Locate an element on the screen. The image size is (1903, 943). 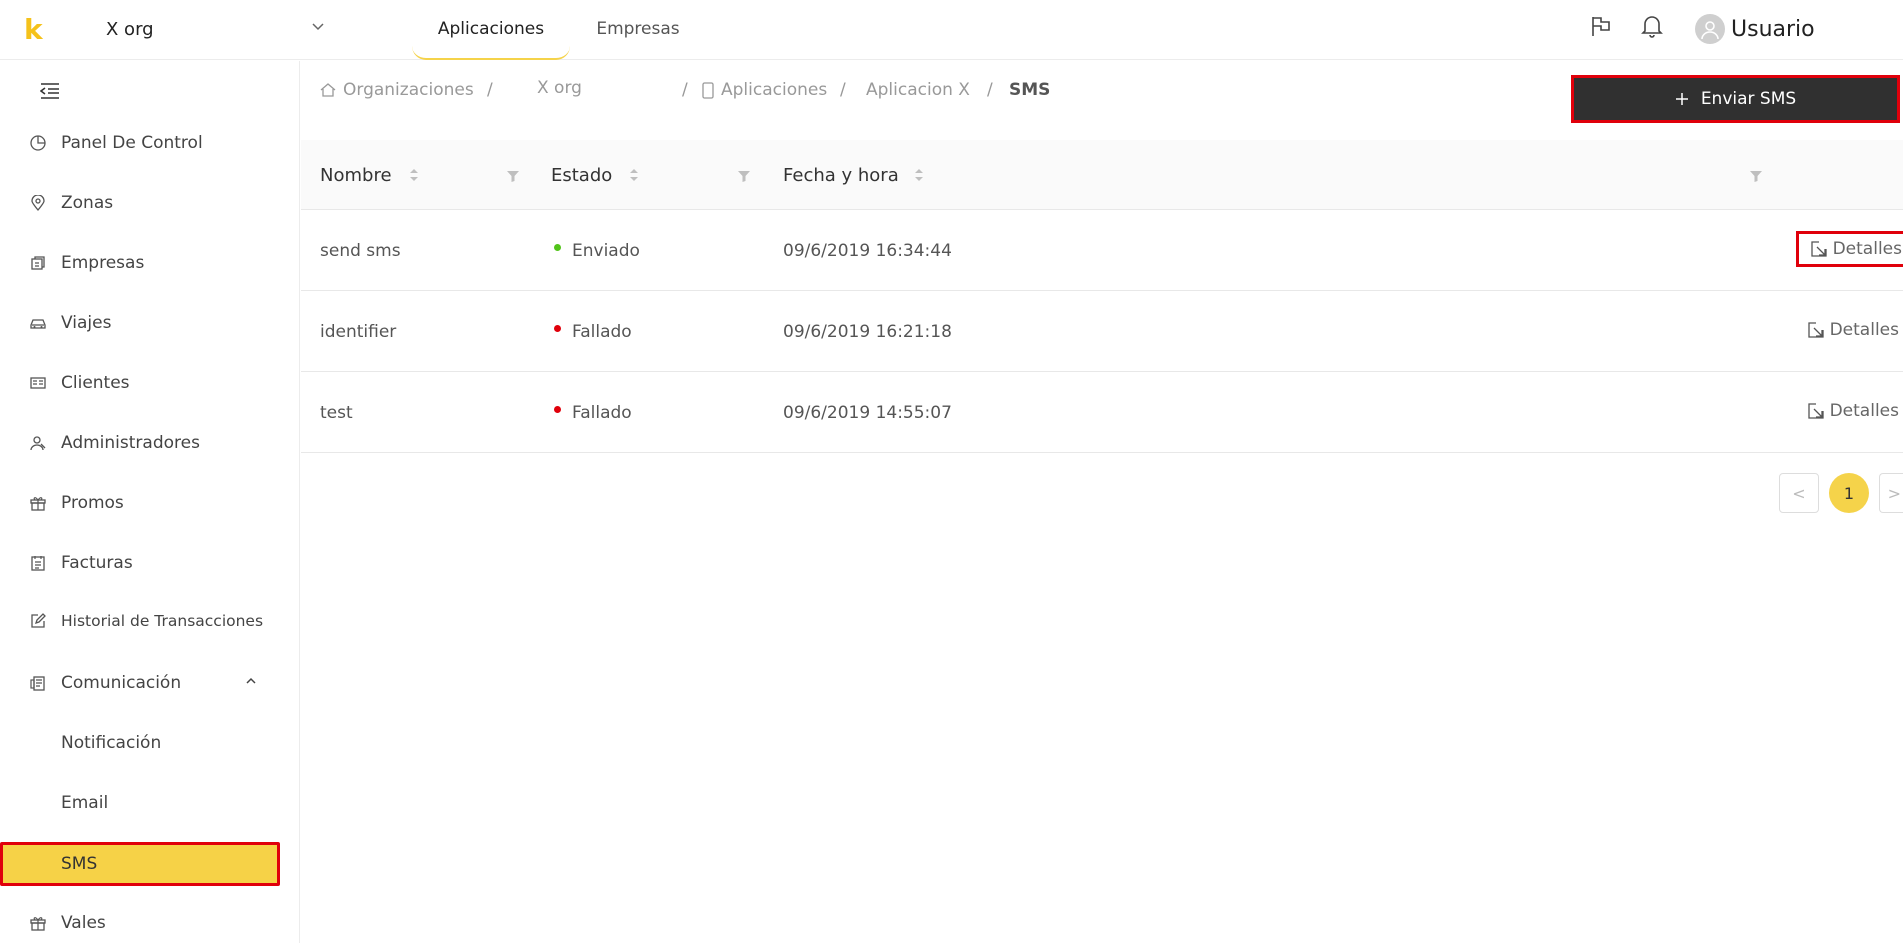
pie-chart-icon is located at coordinates (38, 143).